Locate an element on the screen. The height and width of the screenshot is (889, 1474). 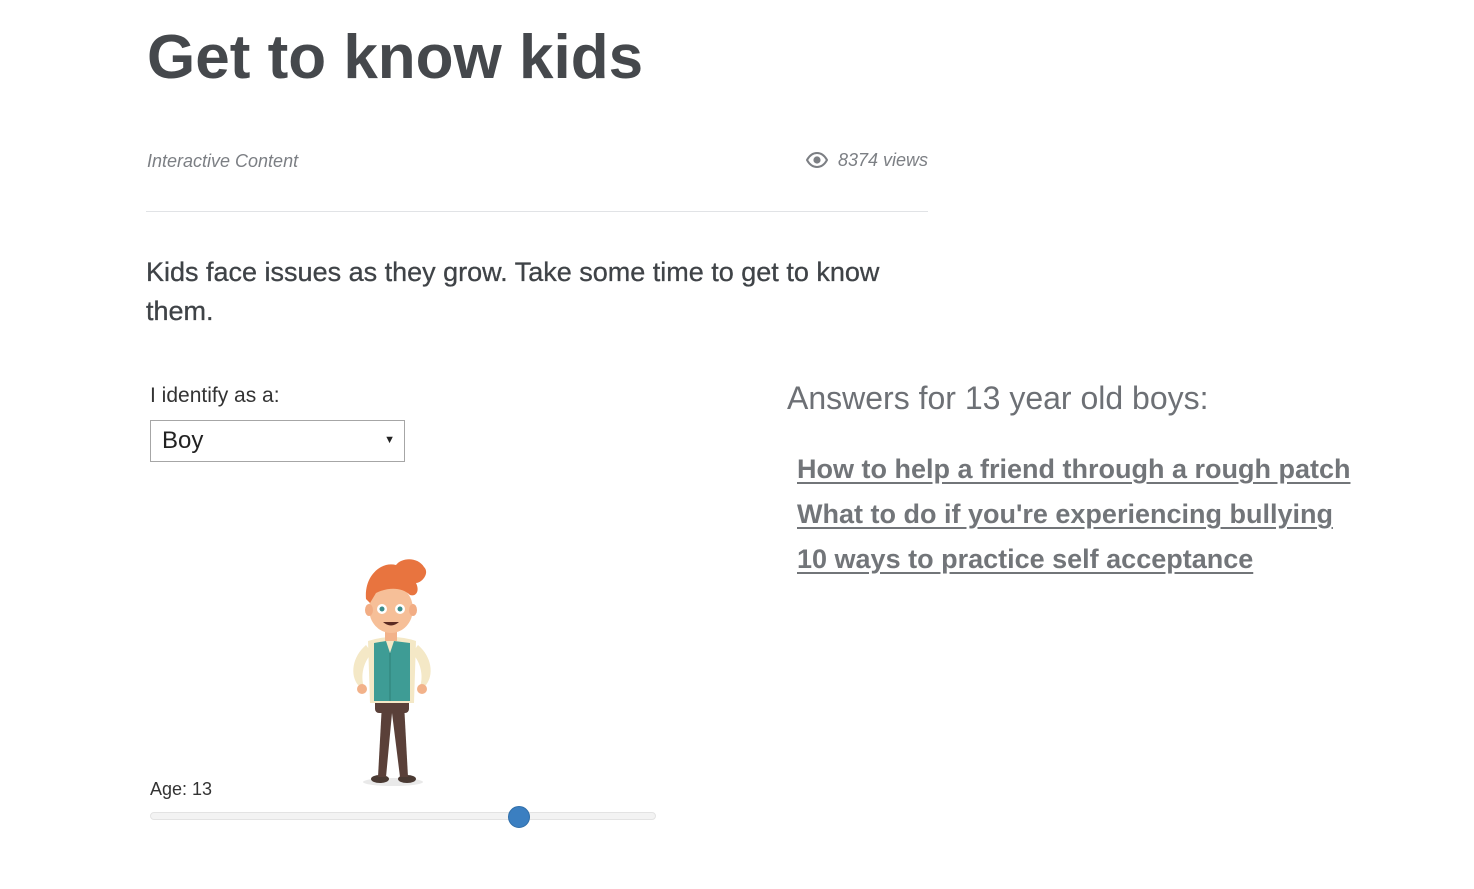
identify-label: I identify as a: is located at coordinates (215, 395).